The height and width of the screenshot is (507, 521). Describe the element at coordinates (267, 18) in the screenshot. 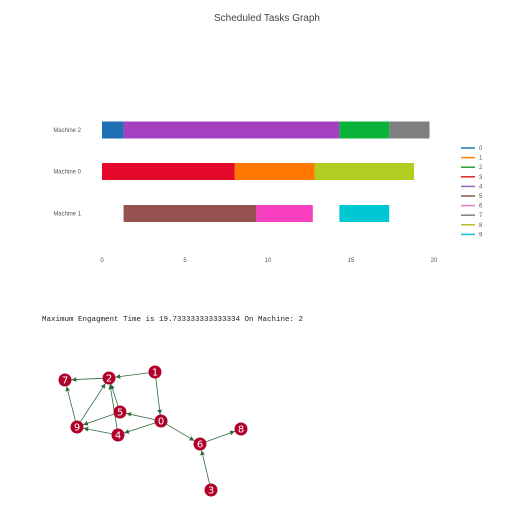

I see `chart-title: Scheduled Tasks Graph` at that location.